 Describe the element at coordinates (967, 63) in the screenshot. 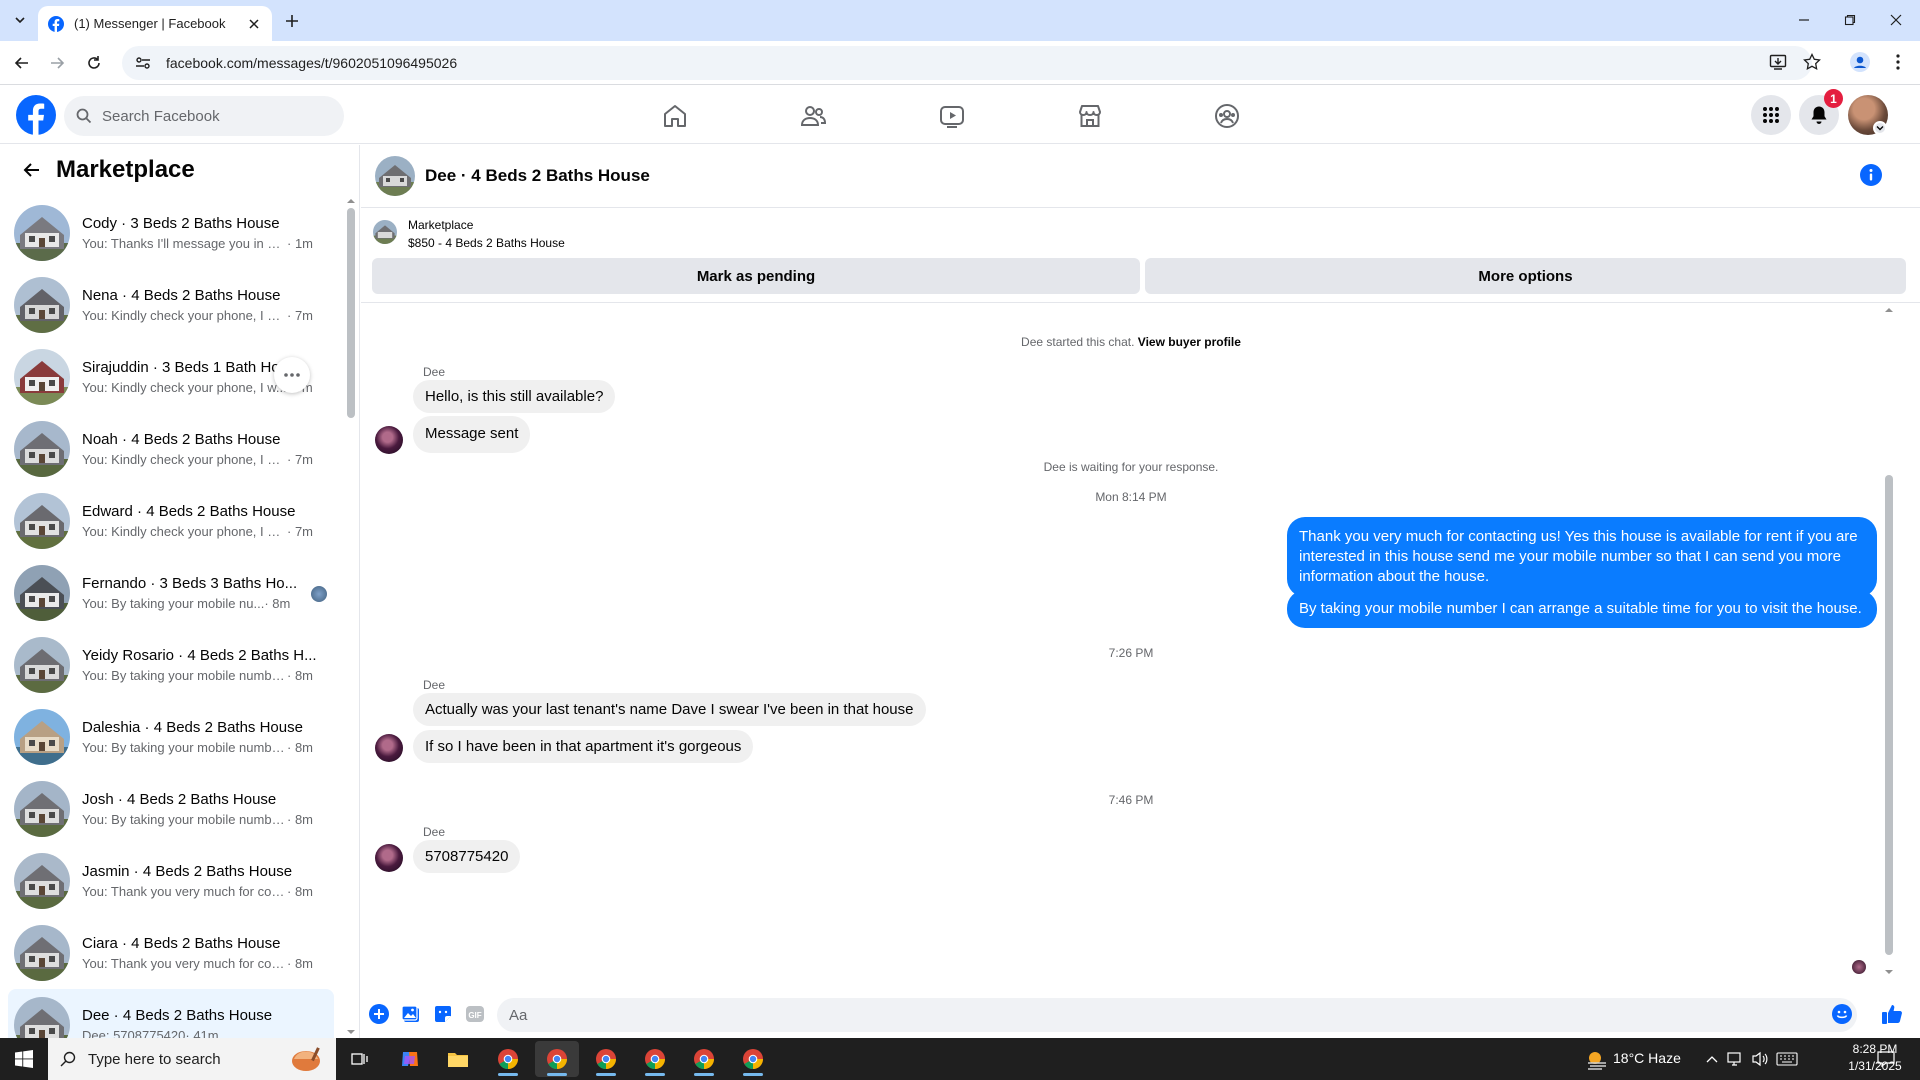

I see `address-bar: facebook.com/messages/t/9602051096495026` at that location.